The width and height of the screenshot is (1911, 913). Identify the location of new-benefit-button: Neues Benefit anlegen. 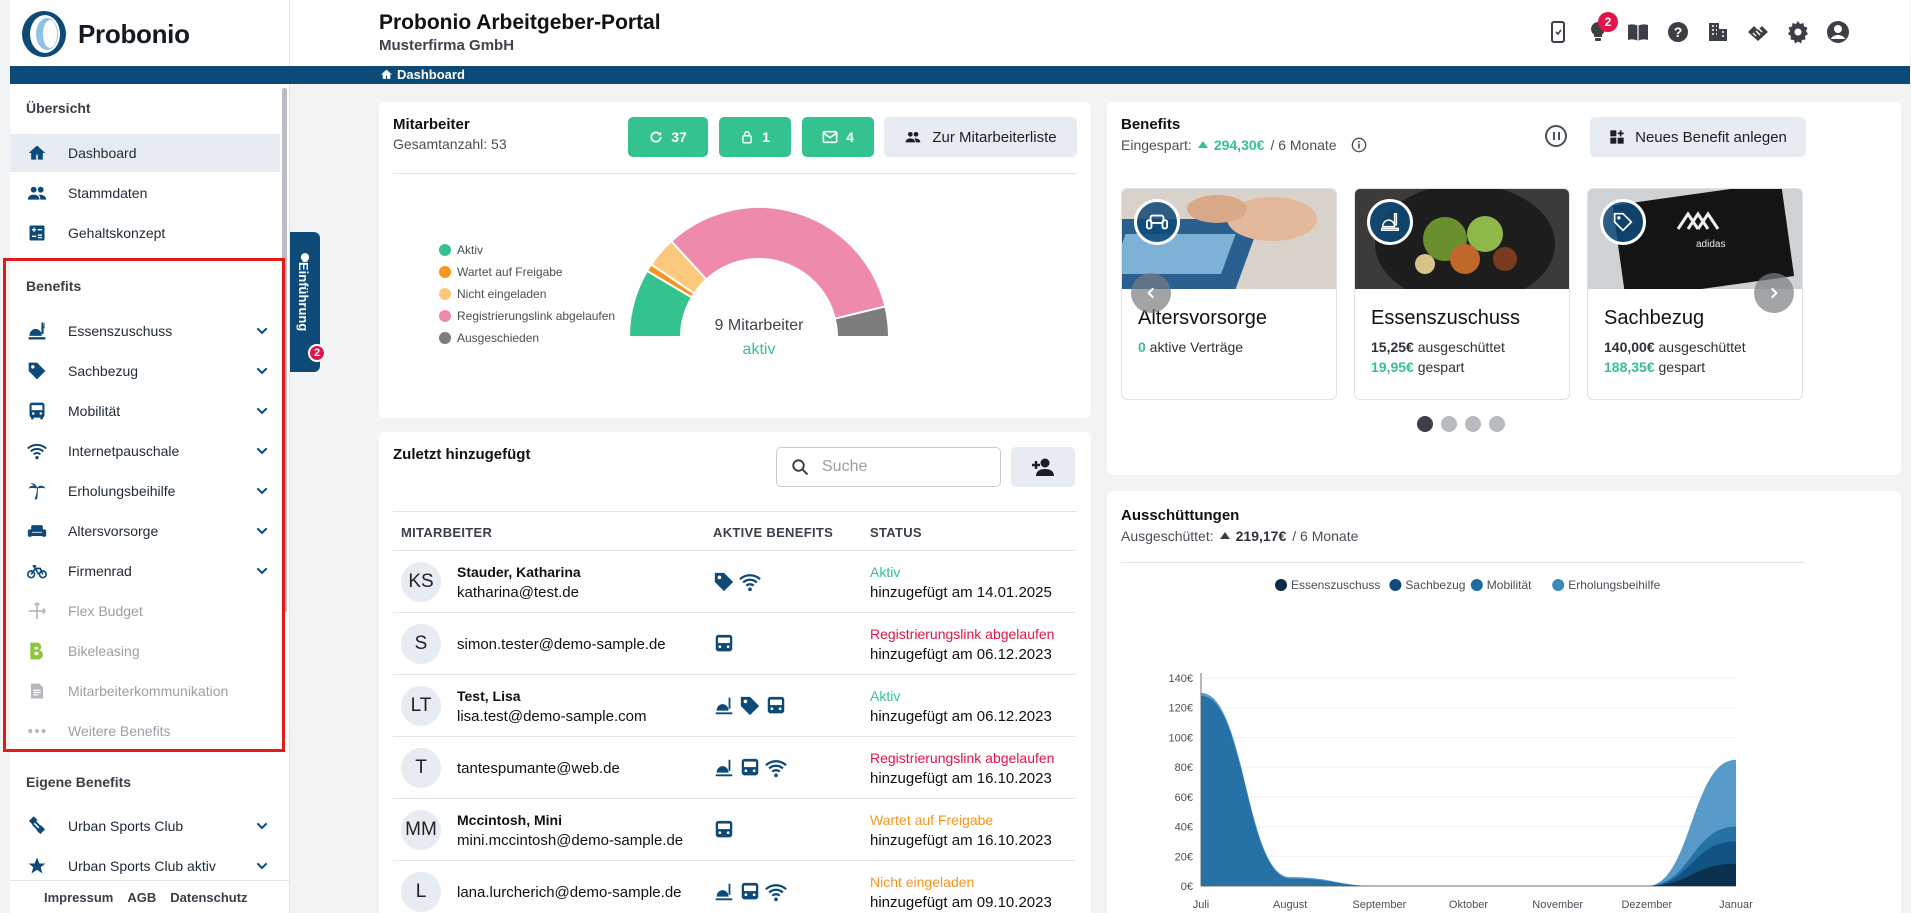
(1698, 137).